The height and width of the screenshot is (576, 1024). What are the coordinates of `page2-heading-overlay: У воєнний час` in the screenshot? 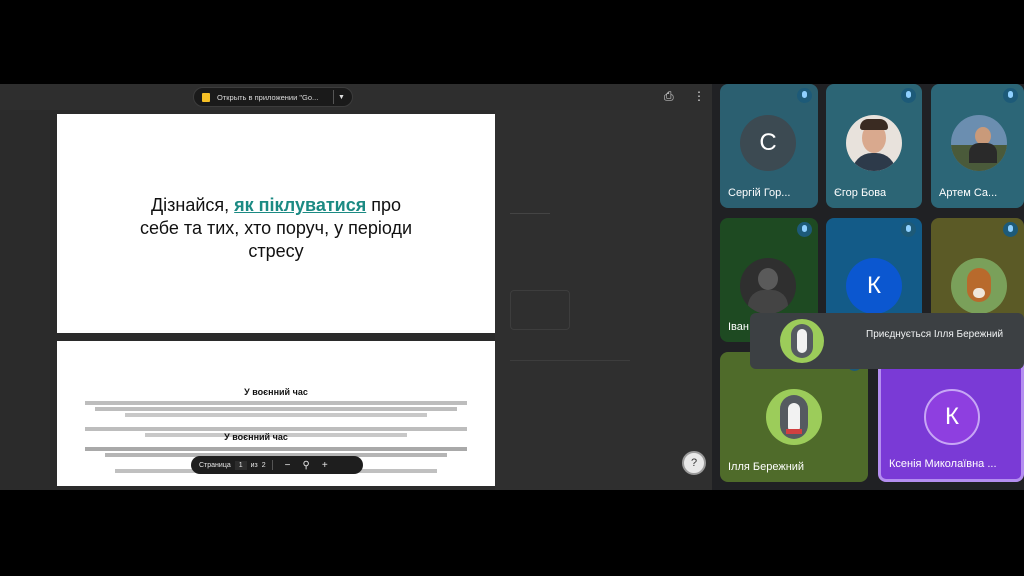 It's located at (256, 437).